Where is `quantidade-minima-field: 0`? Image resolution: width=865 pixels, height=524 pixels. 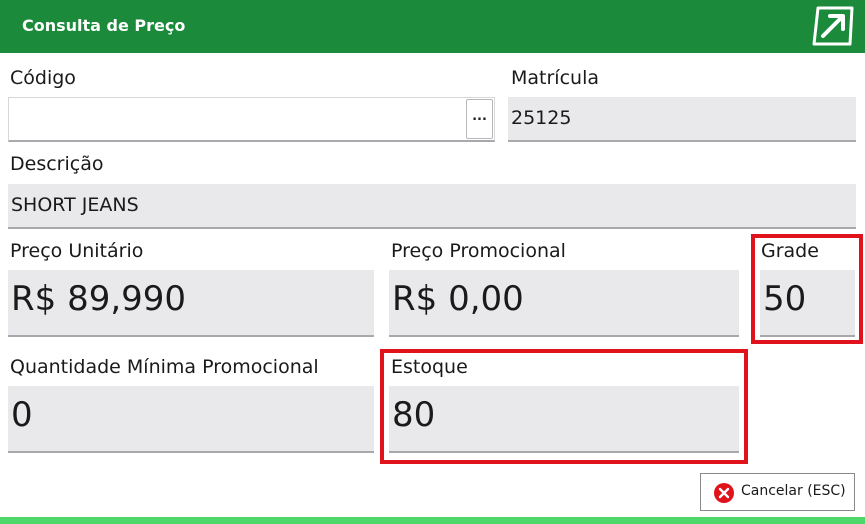
quantidade-minima-field: 0 is located at coordinates (191, 419).